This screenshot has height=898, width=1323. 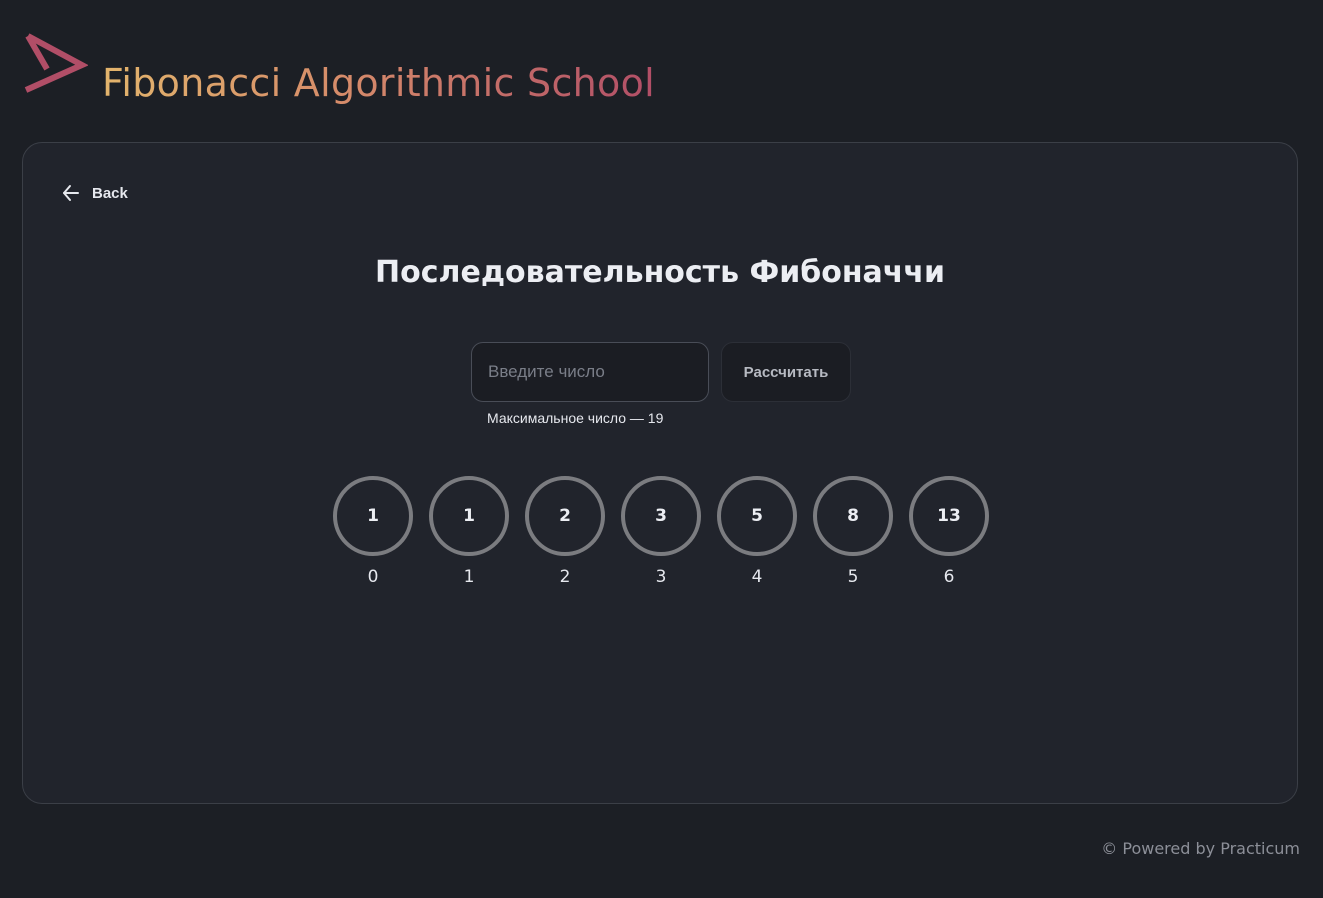 What do you see at coordinates (378, 83) in the screenshot?
I see `app-title: Fibonacci Algorithmic School` at bounding box center [378, 83].